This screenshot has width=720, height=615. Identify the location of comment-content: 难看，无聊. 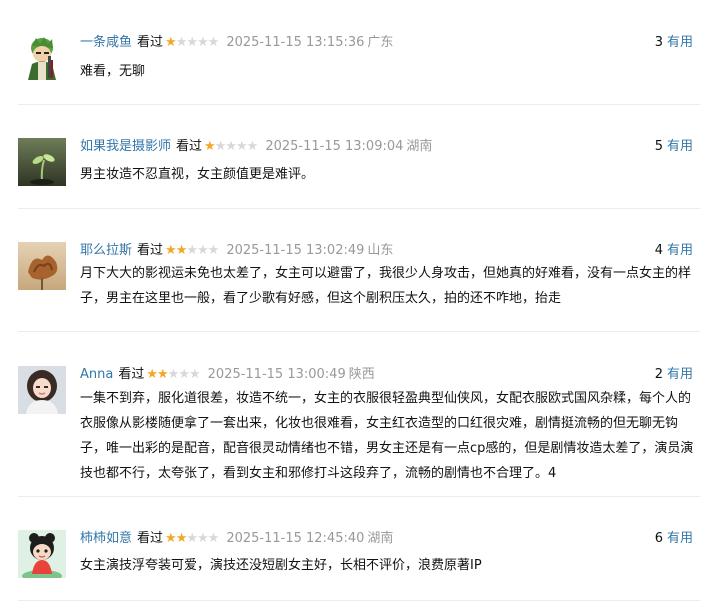
(113, 71).